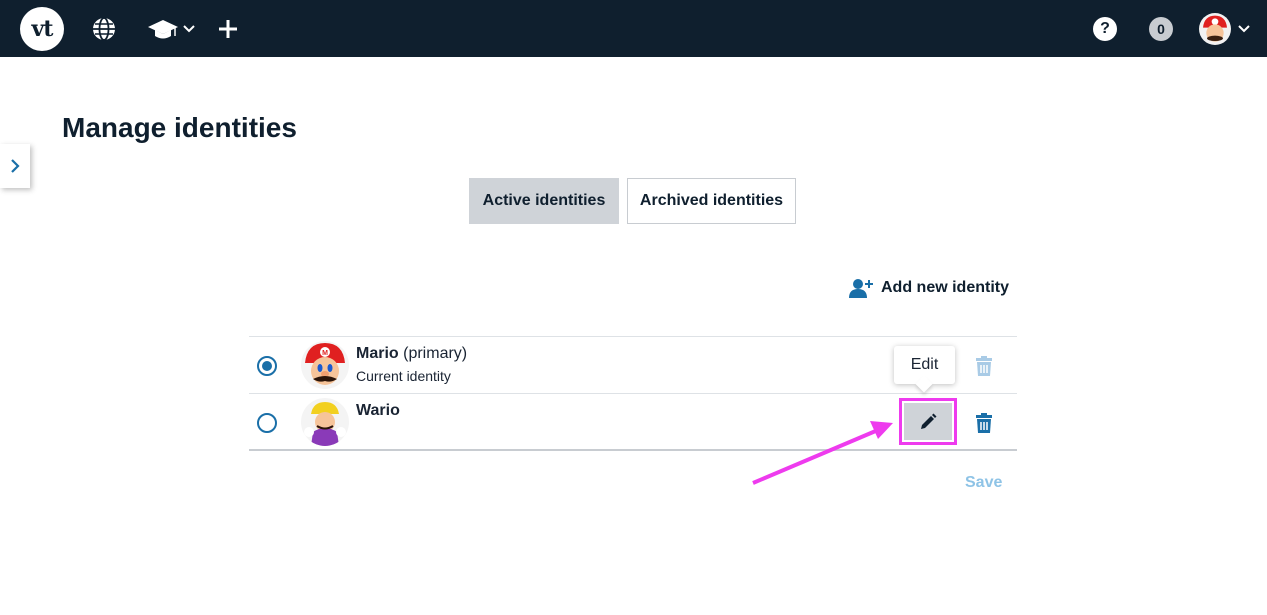  I want to click on chevron-right-icon, so click(15, 166).